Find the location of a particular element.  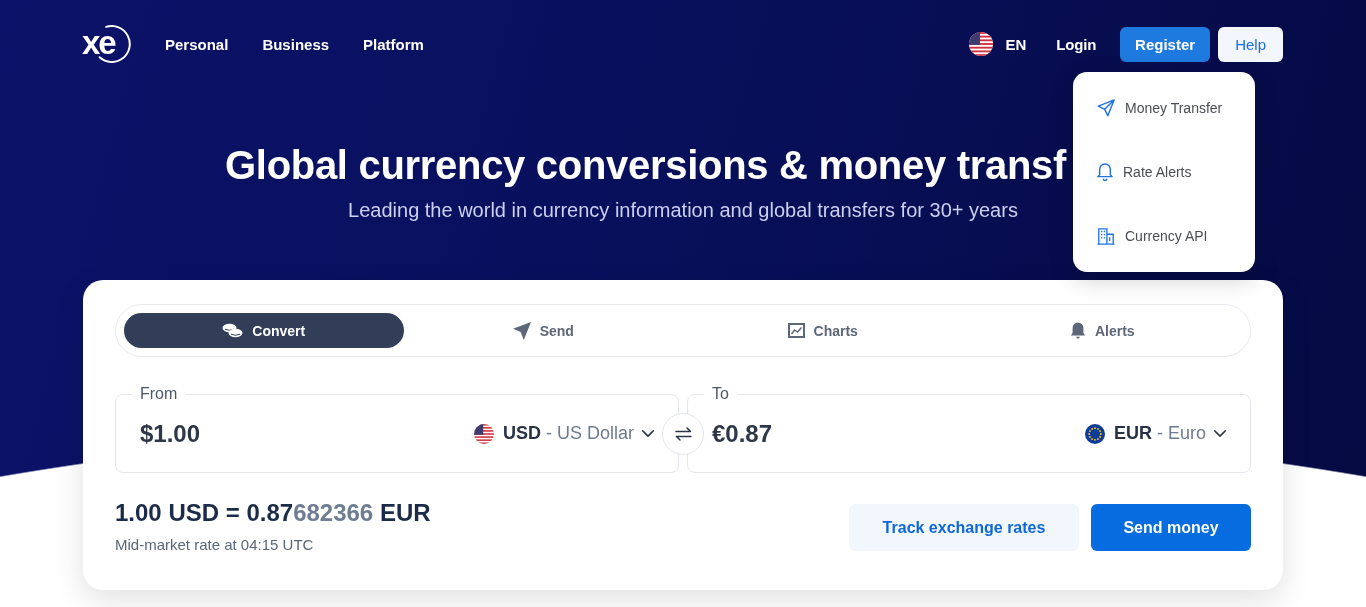

logo: xe is located at coordinates (107, 44).